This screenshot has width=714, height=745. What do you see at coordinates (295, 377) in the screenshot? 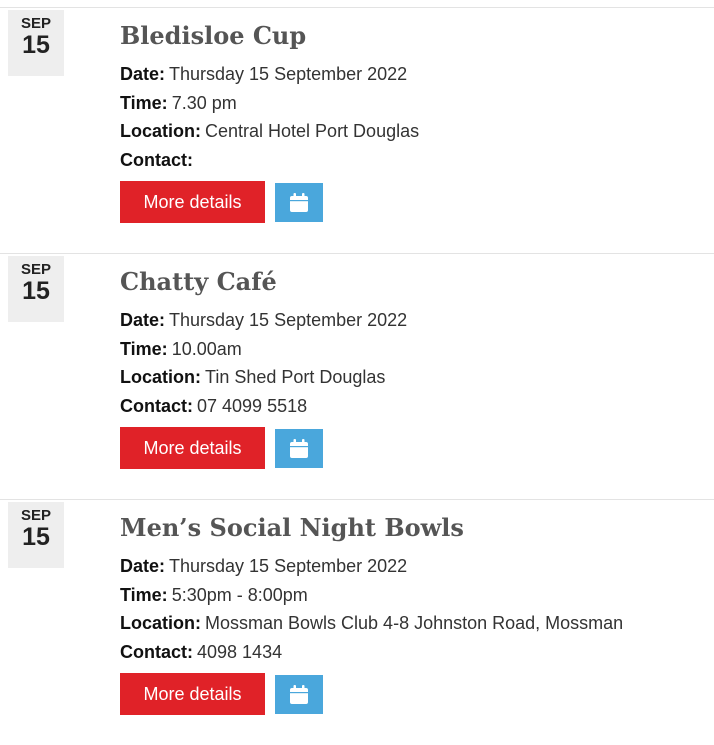
I see `location-value: Tin Shed Port Douglas` at bounding box center [295, 377].